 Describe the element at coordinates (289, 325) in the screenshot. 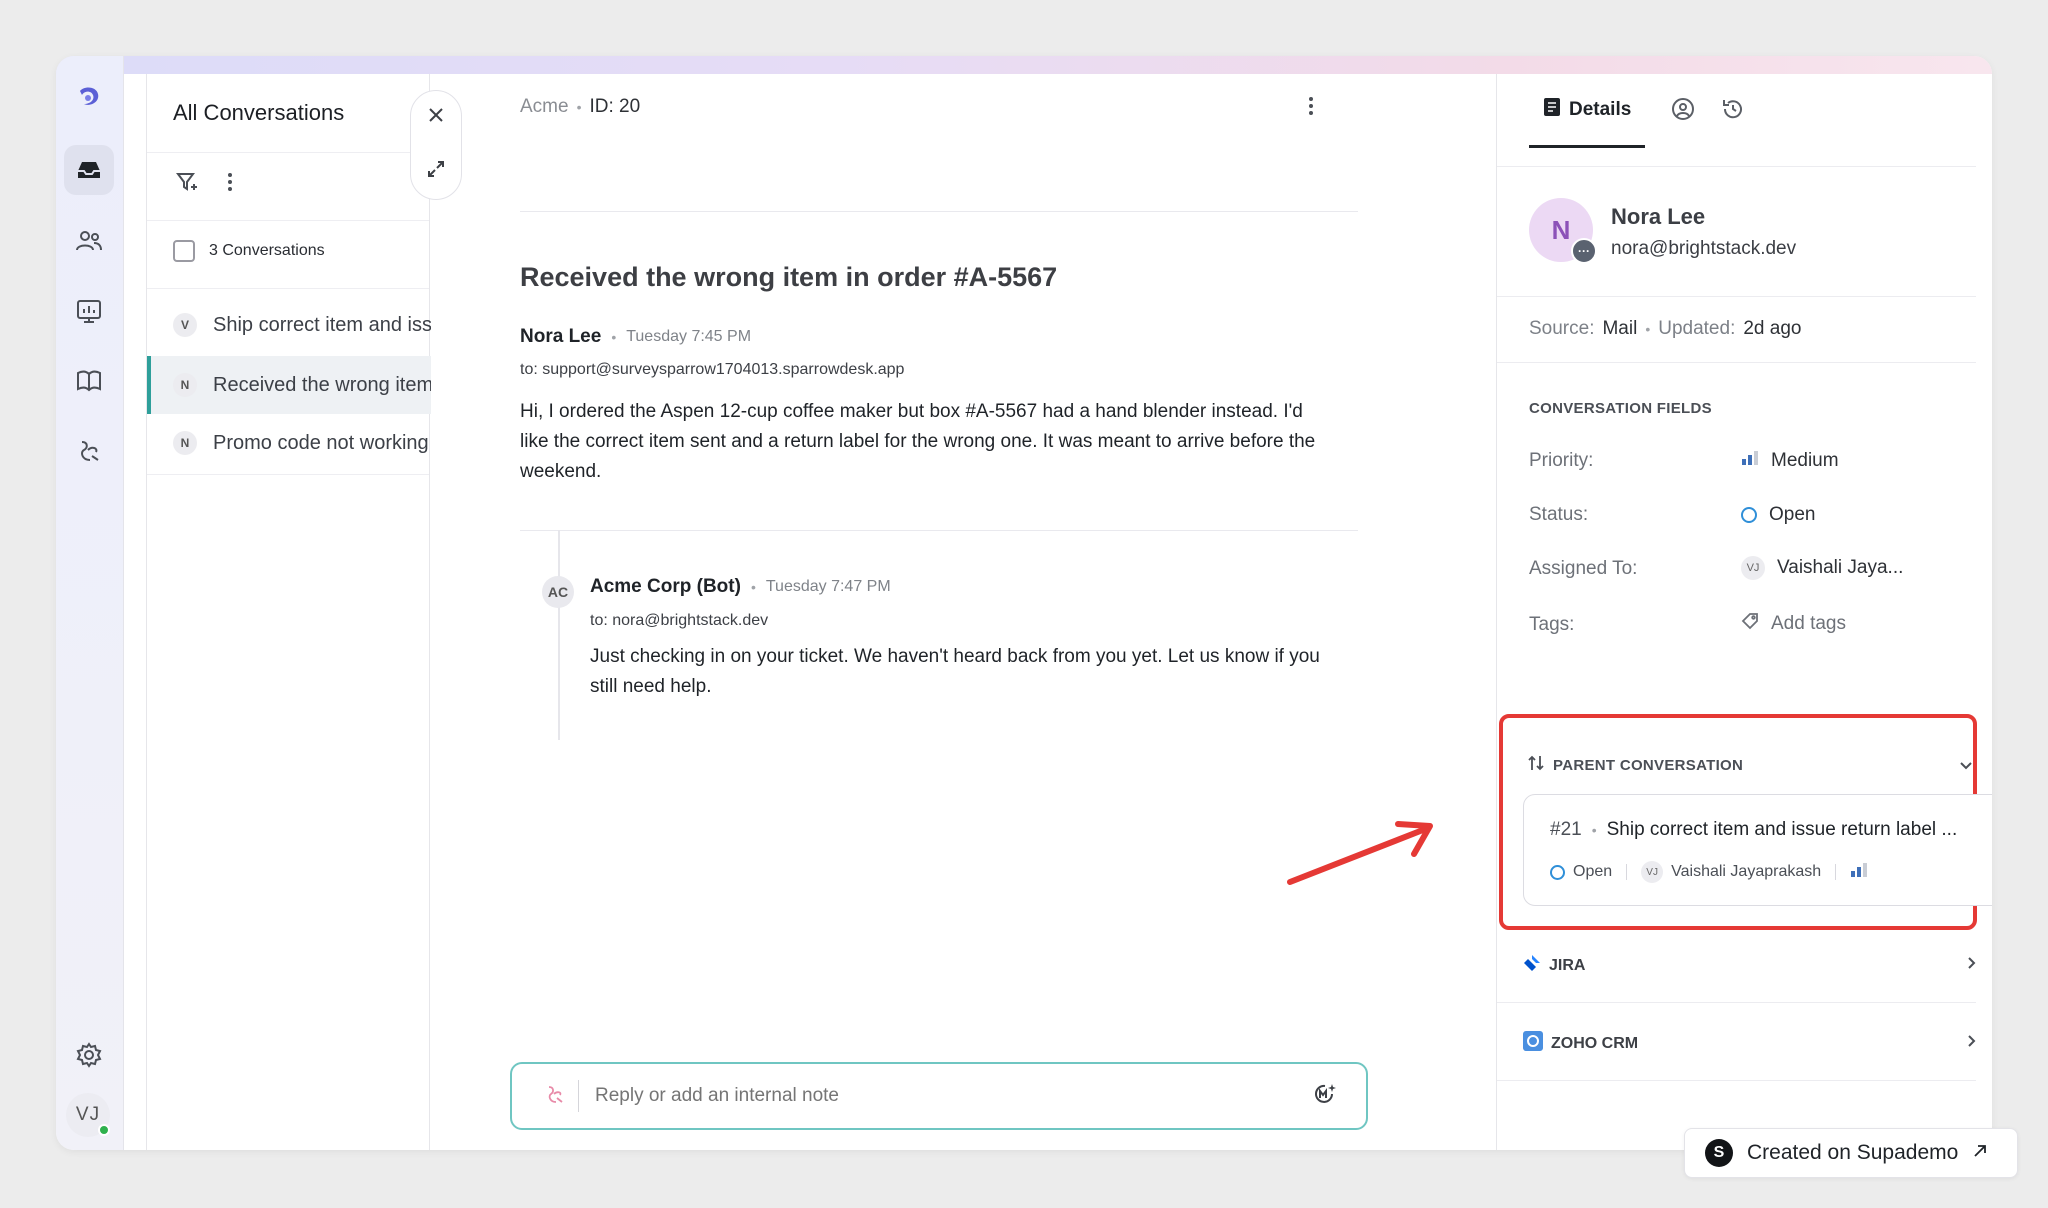

I see `list-item: V Ship correct item and iss` at that location.